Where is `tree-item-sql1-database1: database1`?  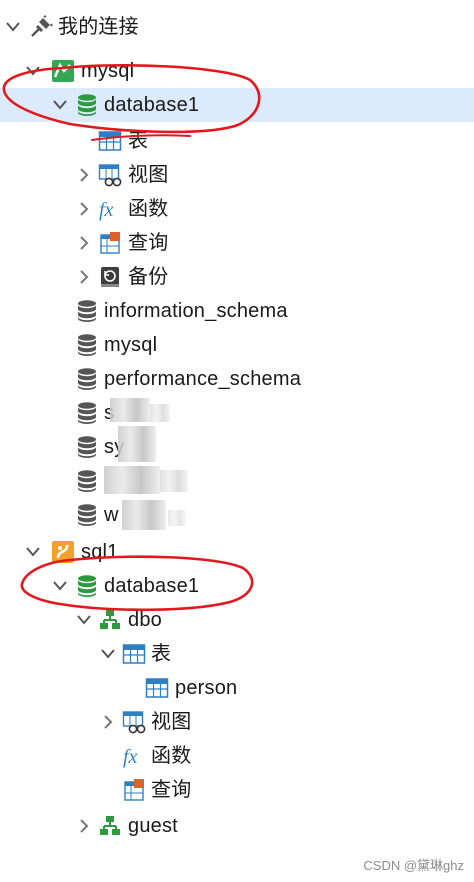
tree-item-sql1-database1: database1 is located at coordinates (237, 586).